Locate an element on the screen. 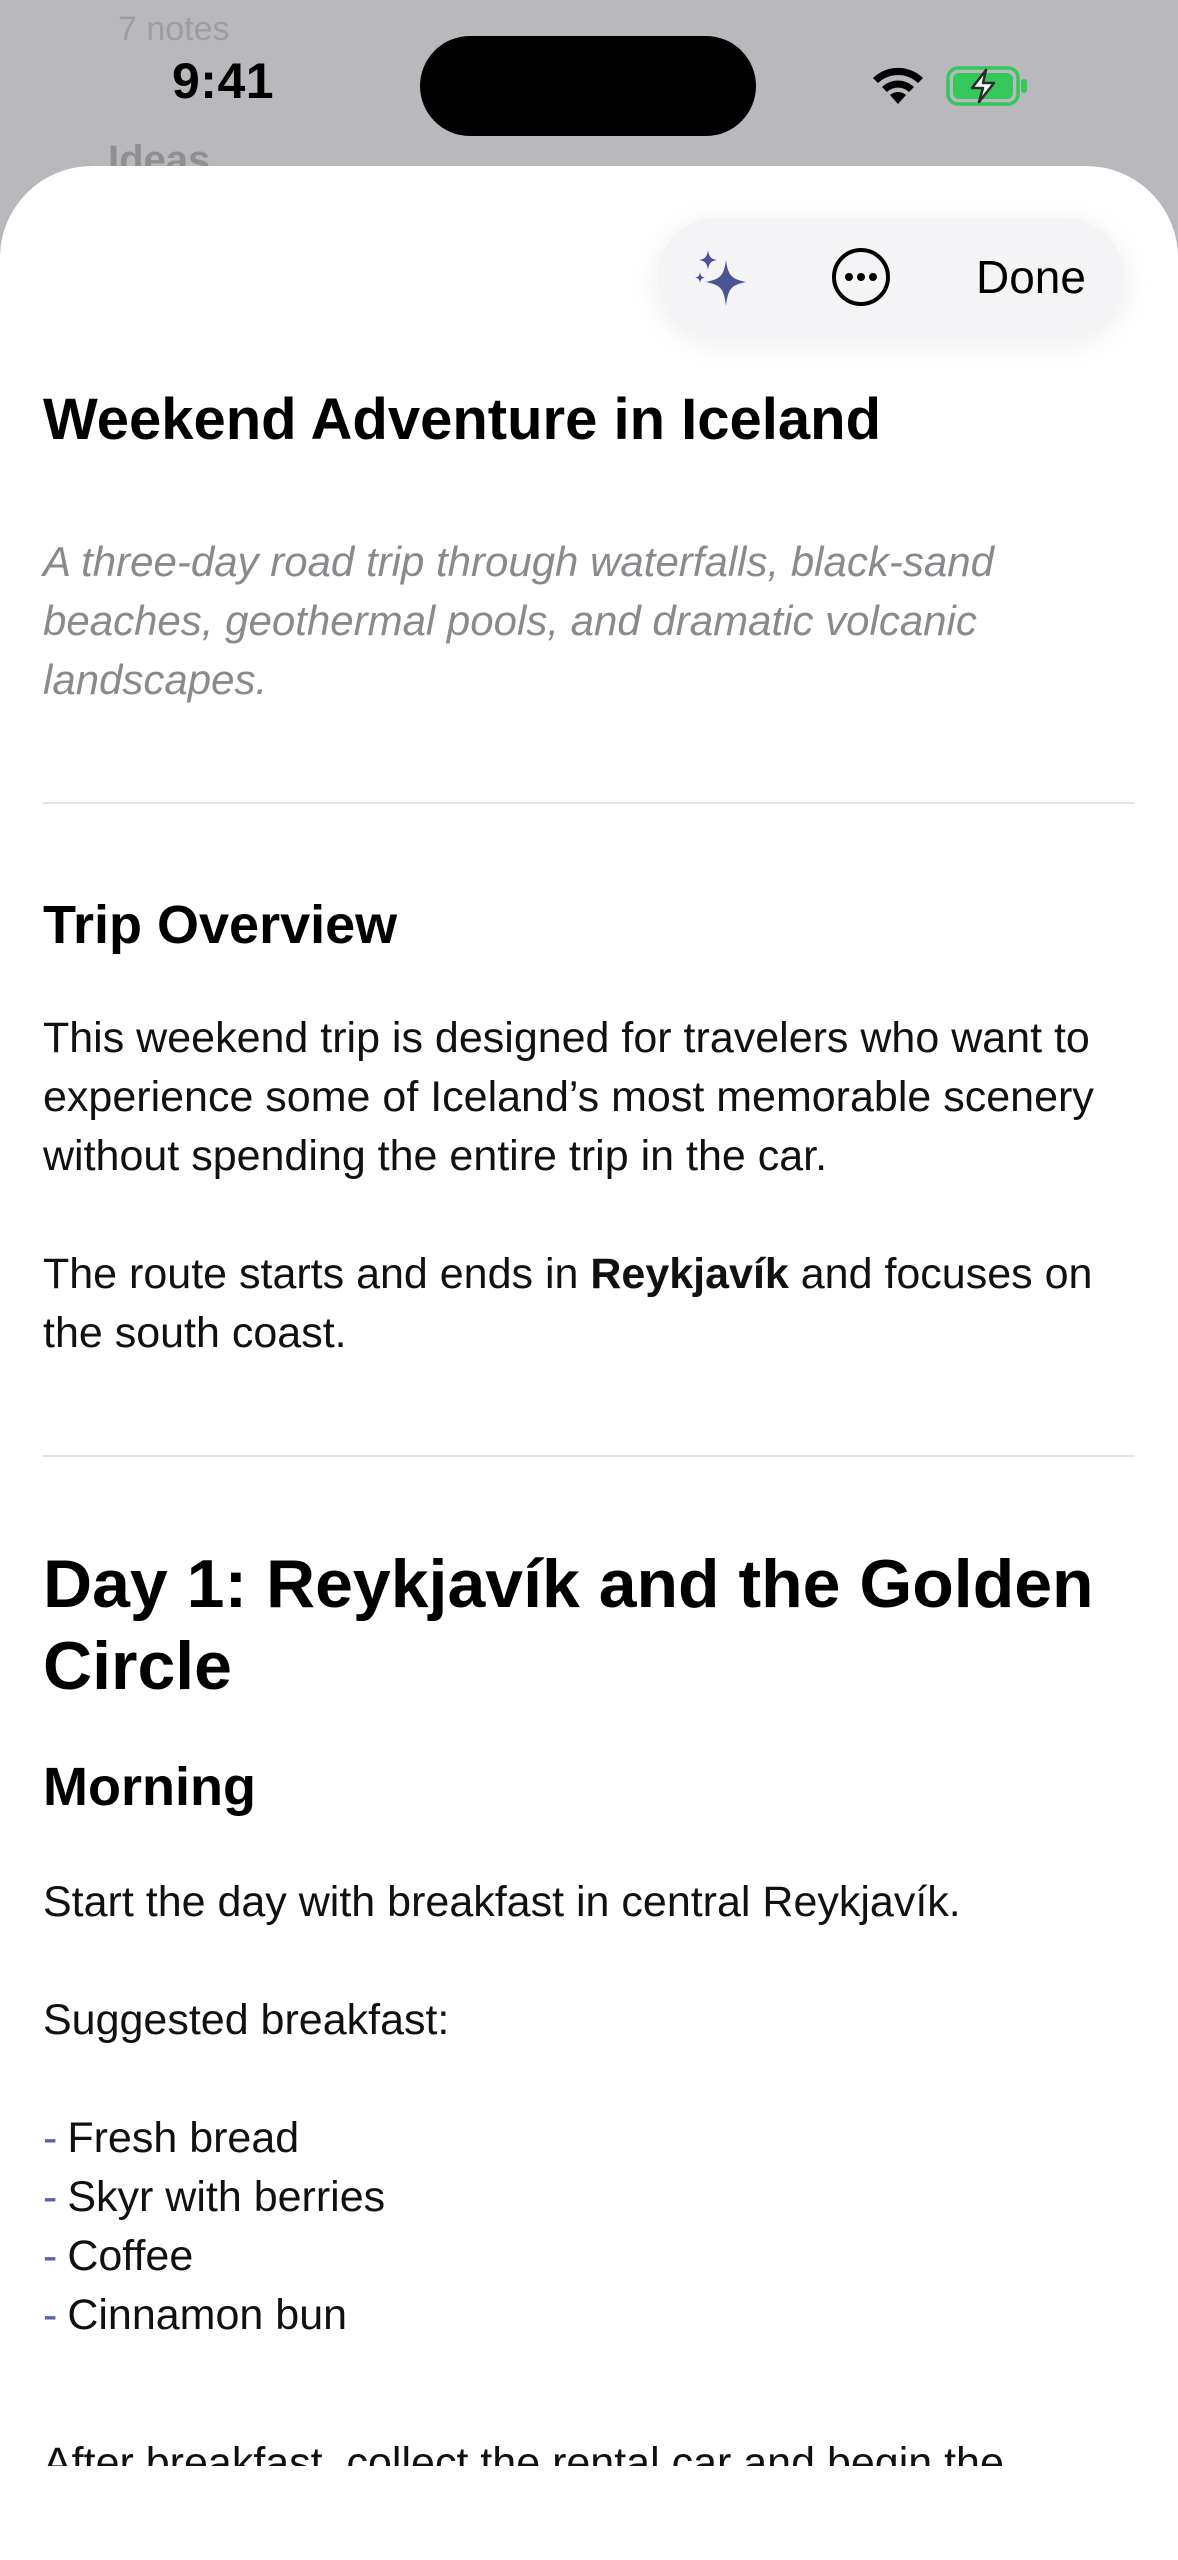 The height and width of the screenshot is (2560, 1178). more-options-icon is located at coordinates (861, 277).